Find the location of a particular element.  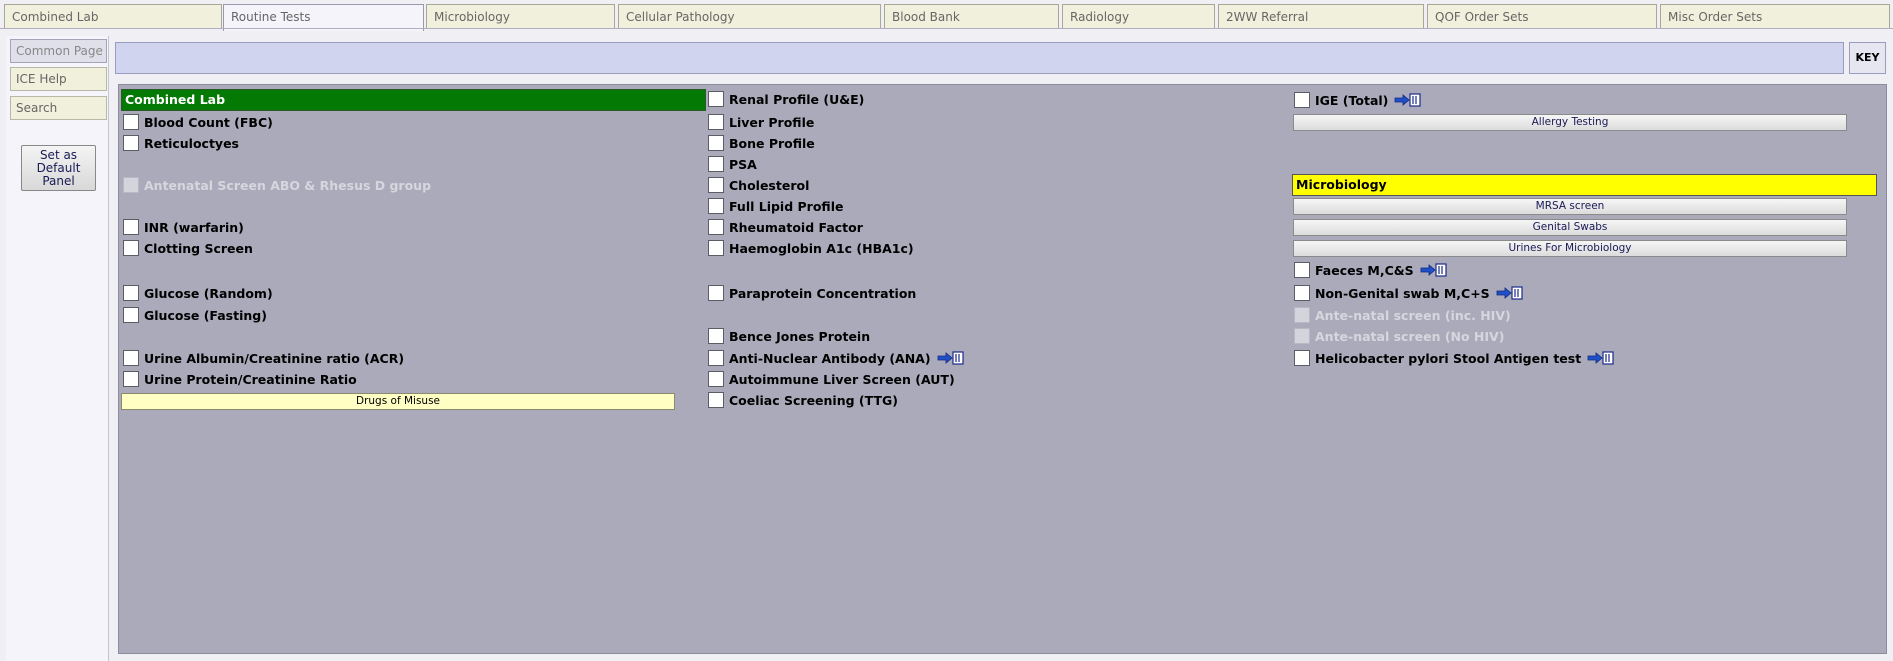

test-coeliac: Coeliac Screening (TTG) is located at coordinates (803, 400).